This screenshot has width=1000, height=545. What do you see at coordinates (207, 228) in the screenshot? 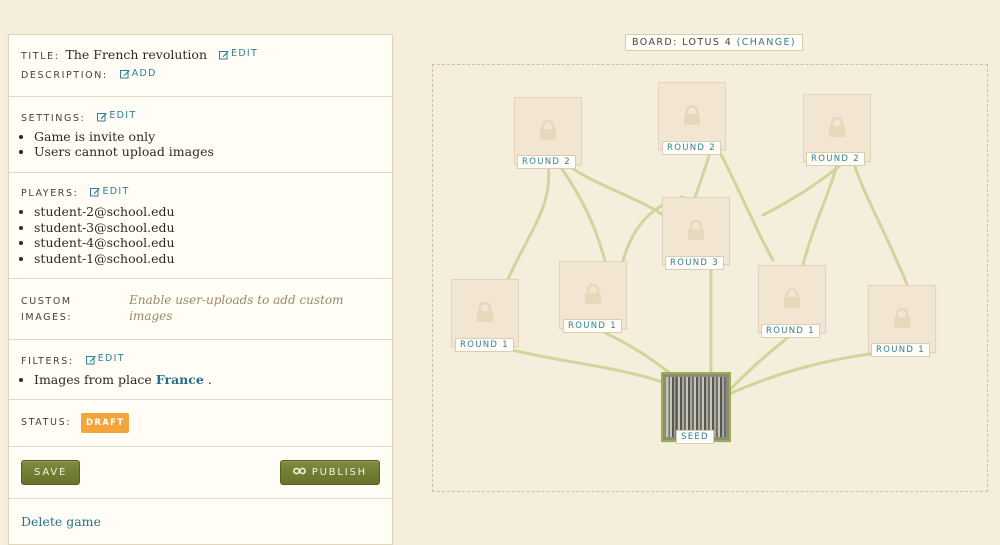
I see `list-item: student-3@school.edu` at bounding box center [207, 228].